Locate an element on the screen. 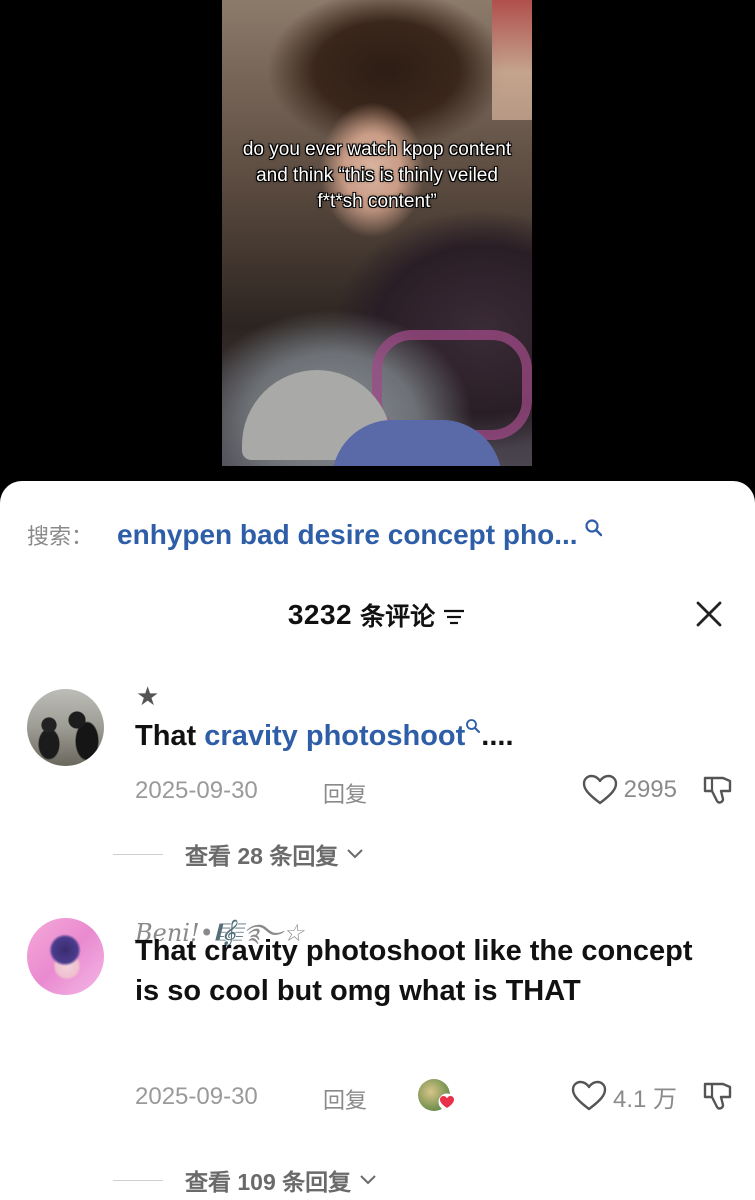  comment-meta: 2025-09-30 回复 4.1 万 is located at coordinates (435, 1096).